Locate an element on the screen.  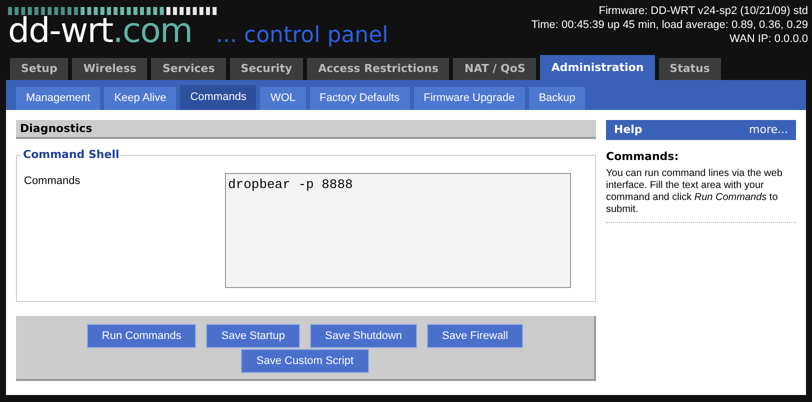
sub-tab: Firmware Upgrade is located at coordinates (469, 98).